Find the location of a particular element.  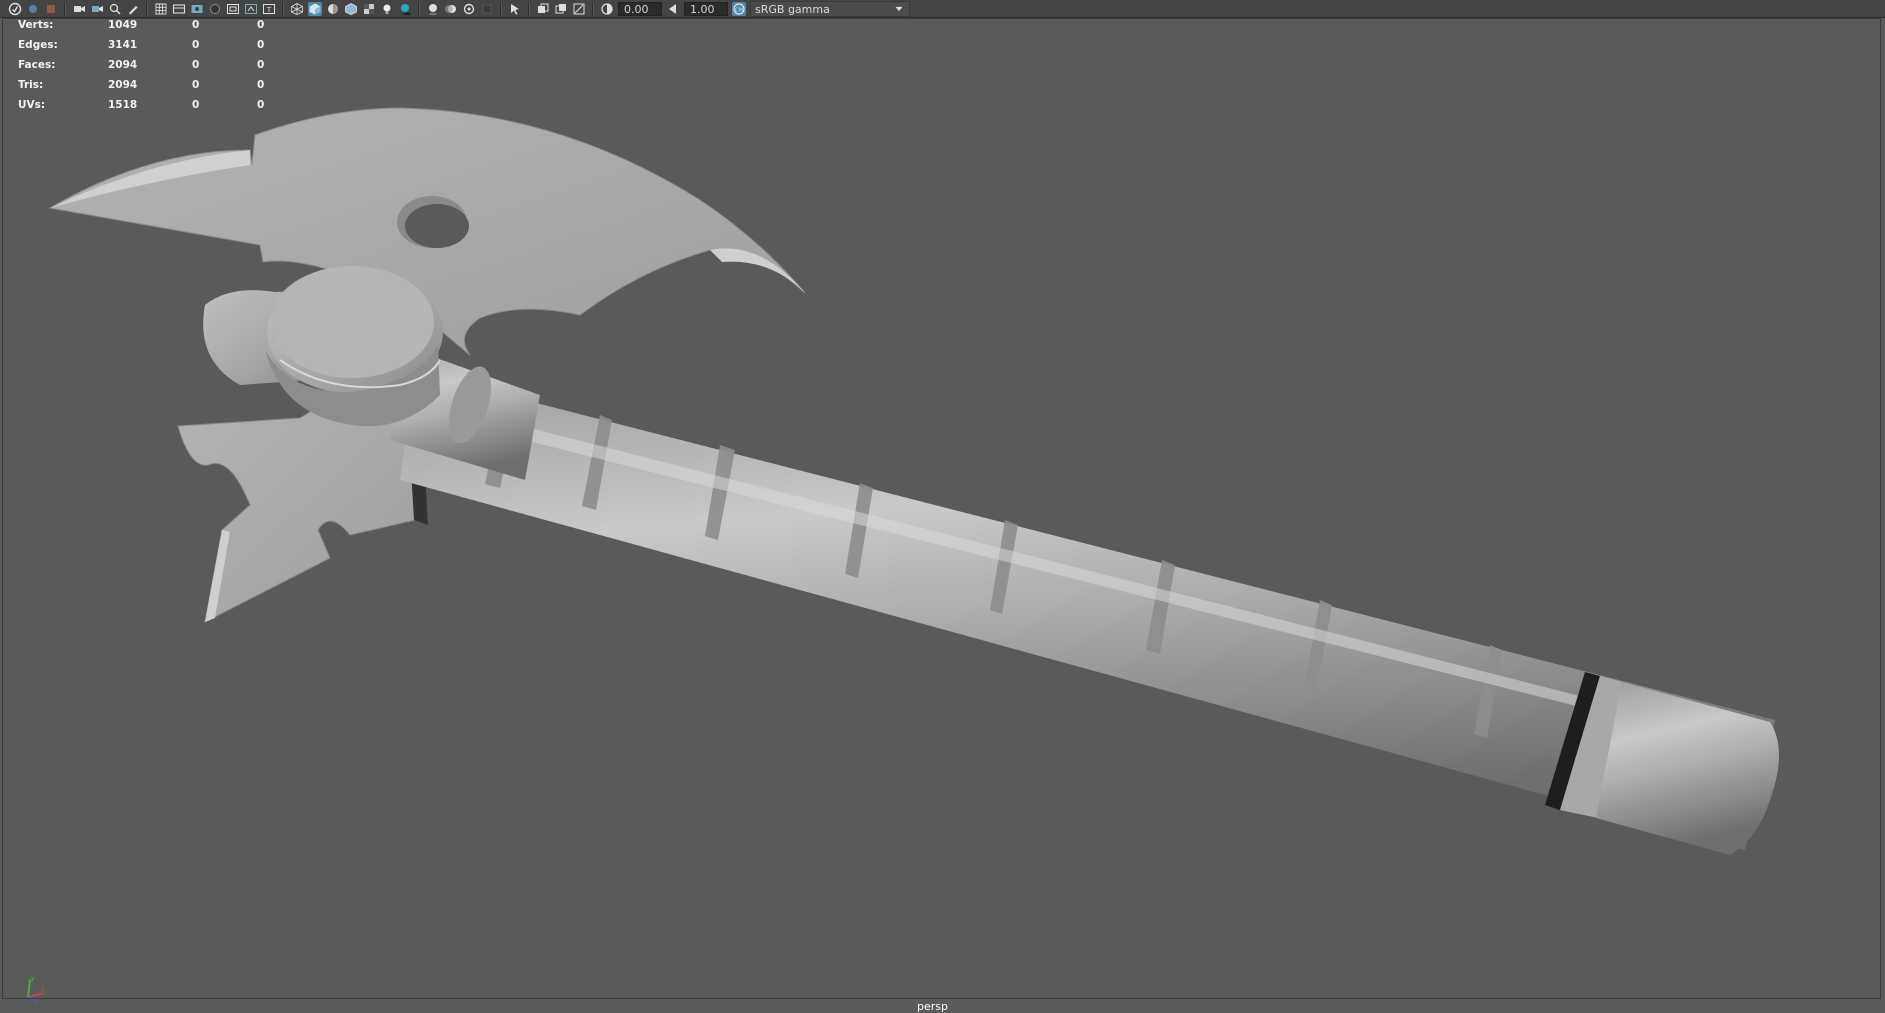

camera-name-label: persp is located at coordinates (932, 1006).